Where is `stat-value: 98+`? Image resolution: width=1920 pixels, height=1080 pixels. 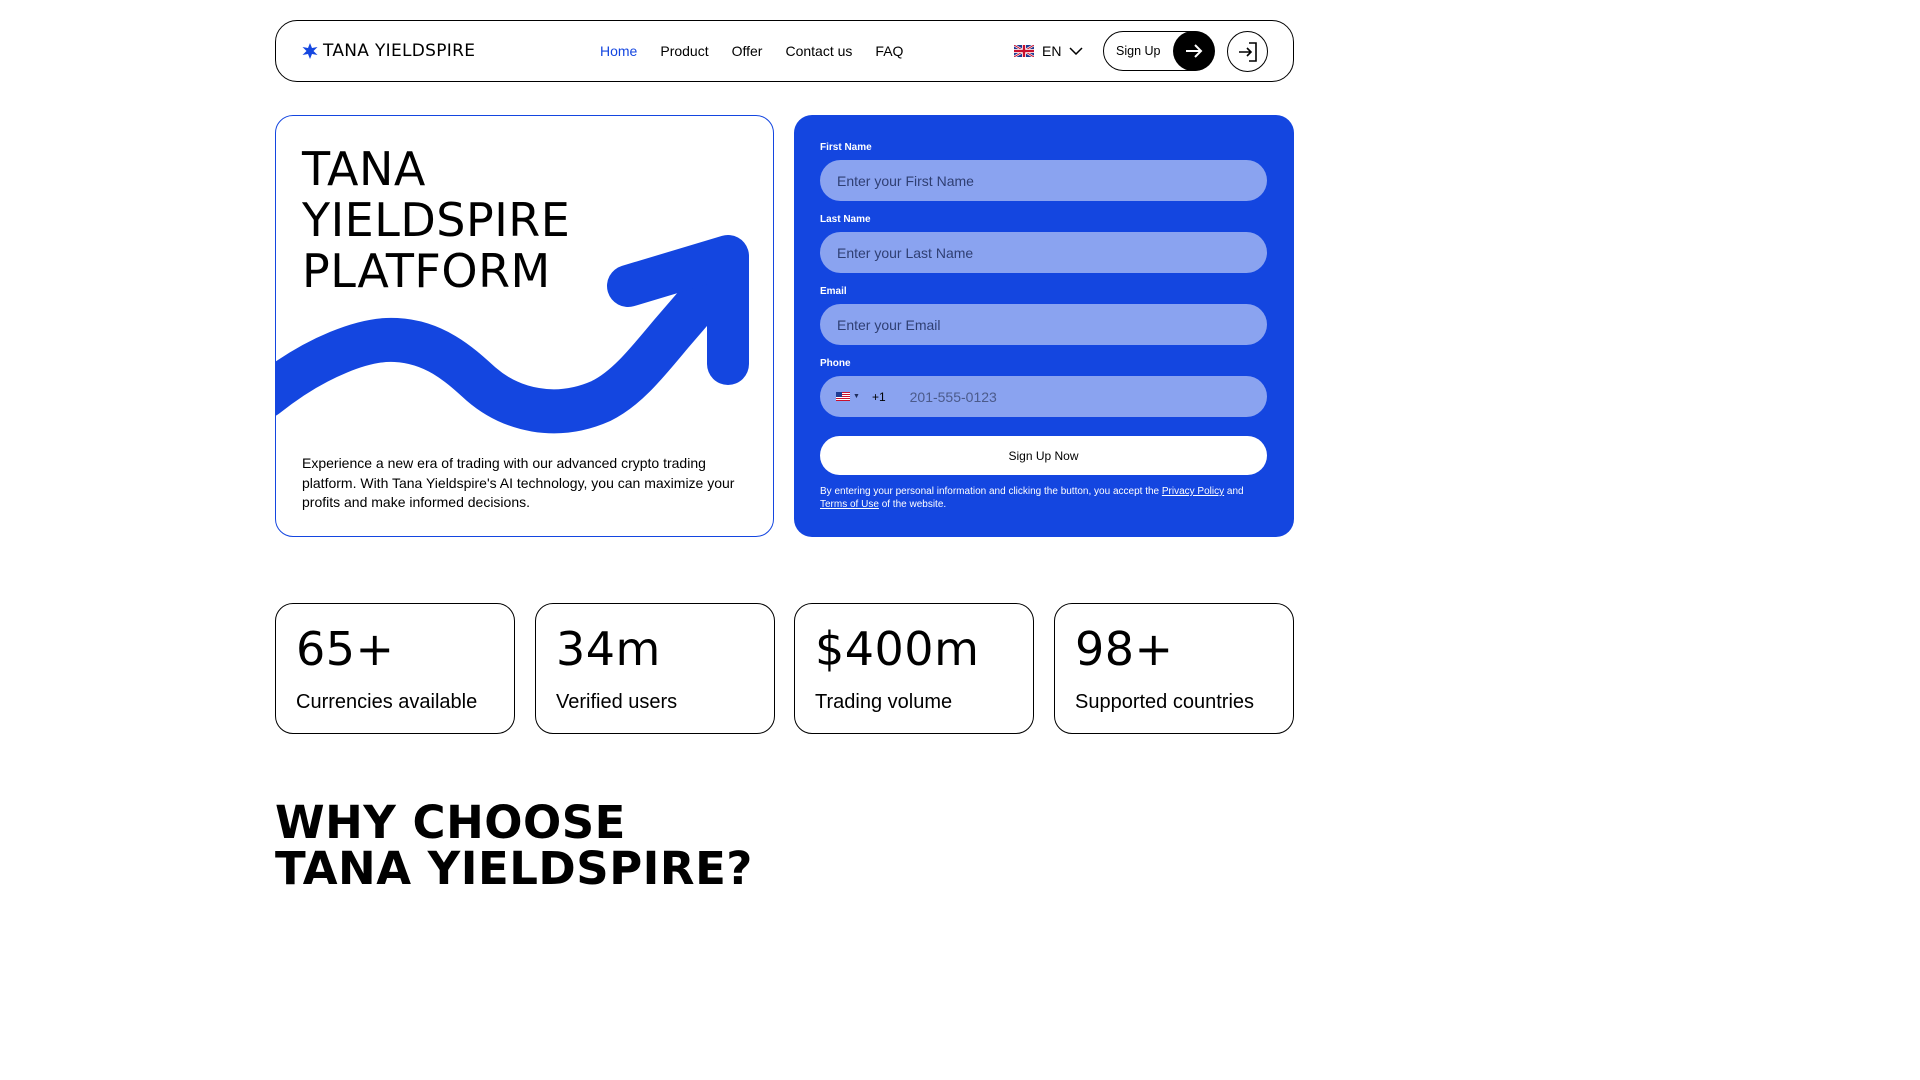 stat-value: 98+ is located at coordinates (1124, 649).